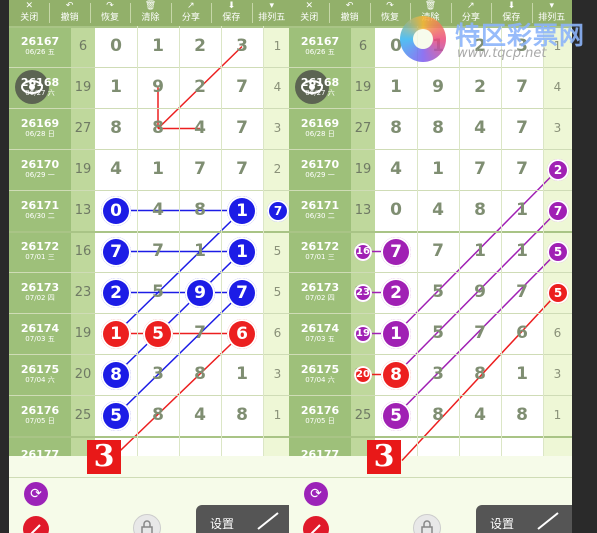 Image resolution: width=597 pixels, height=533 pixels. What do you see at coordinates (231, 13) in the screenshot?
I see `toolbar-button: ⬇ 保存` at bounding box center [231, 13].